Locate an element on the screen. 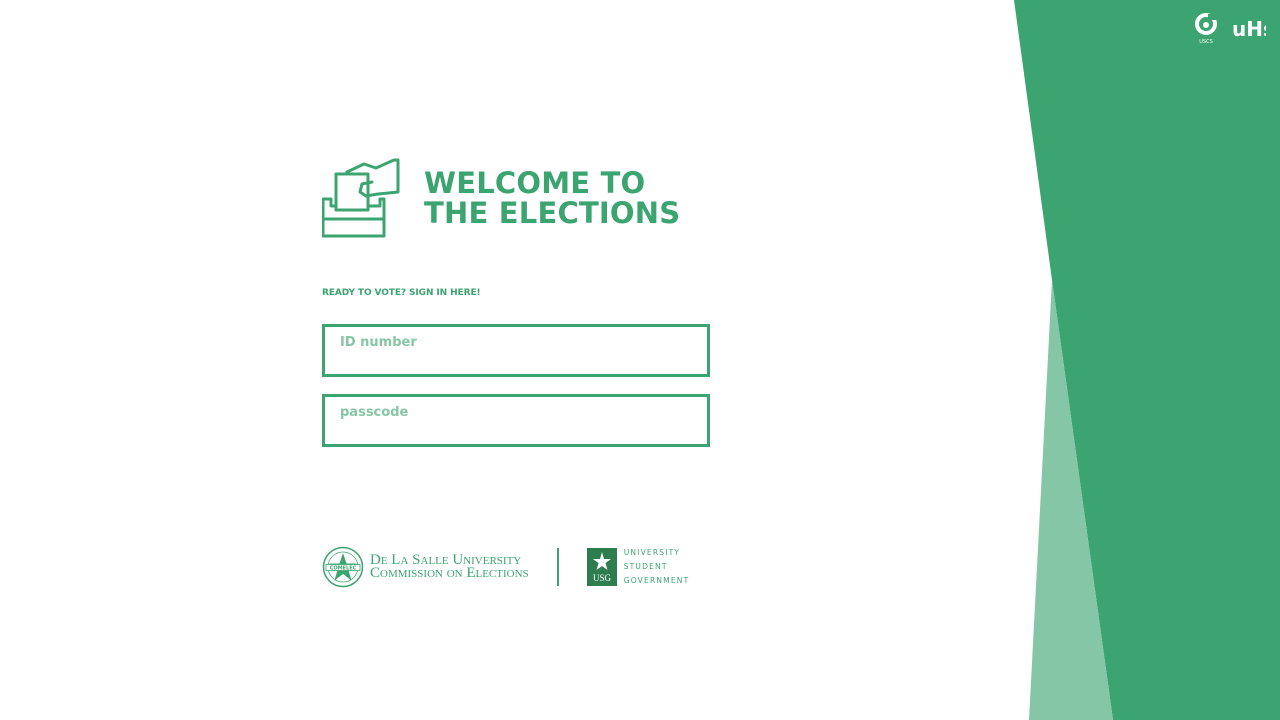 This screenshot has width=1280, height=720. usg-line-1: UNIVERSITY is located at coordinates (652, 552).